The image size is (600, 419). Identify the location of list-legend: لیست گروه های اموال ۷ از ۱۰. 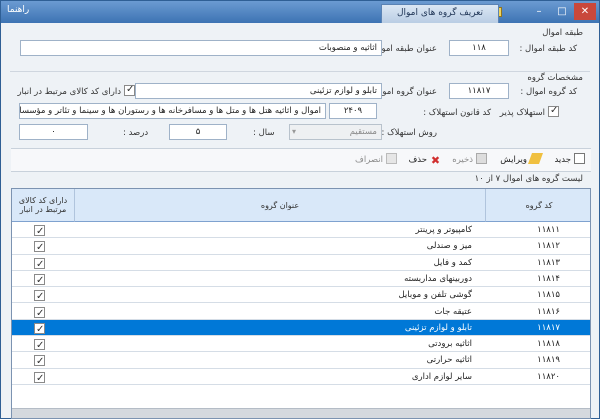
(528, 179).